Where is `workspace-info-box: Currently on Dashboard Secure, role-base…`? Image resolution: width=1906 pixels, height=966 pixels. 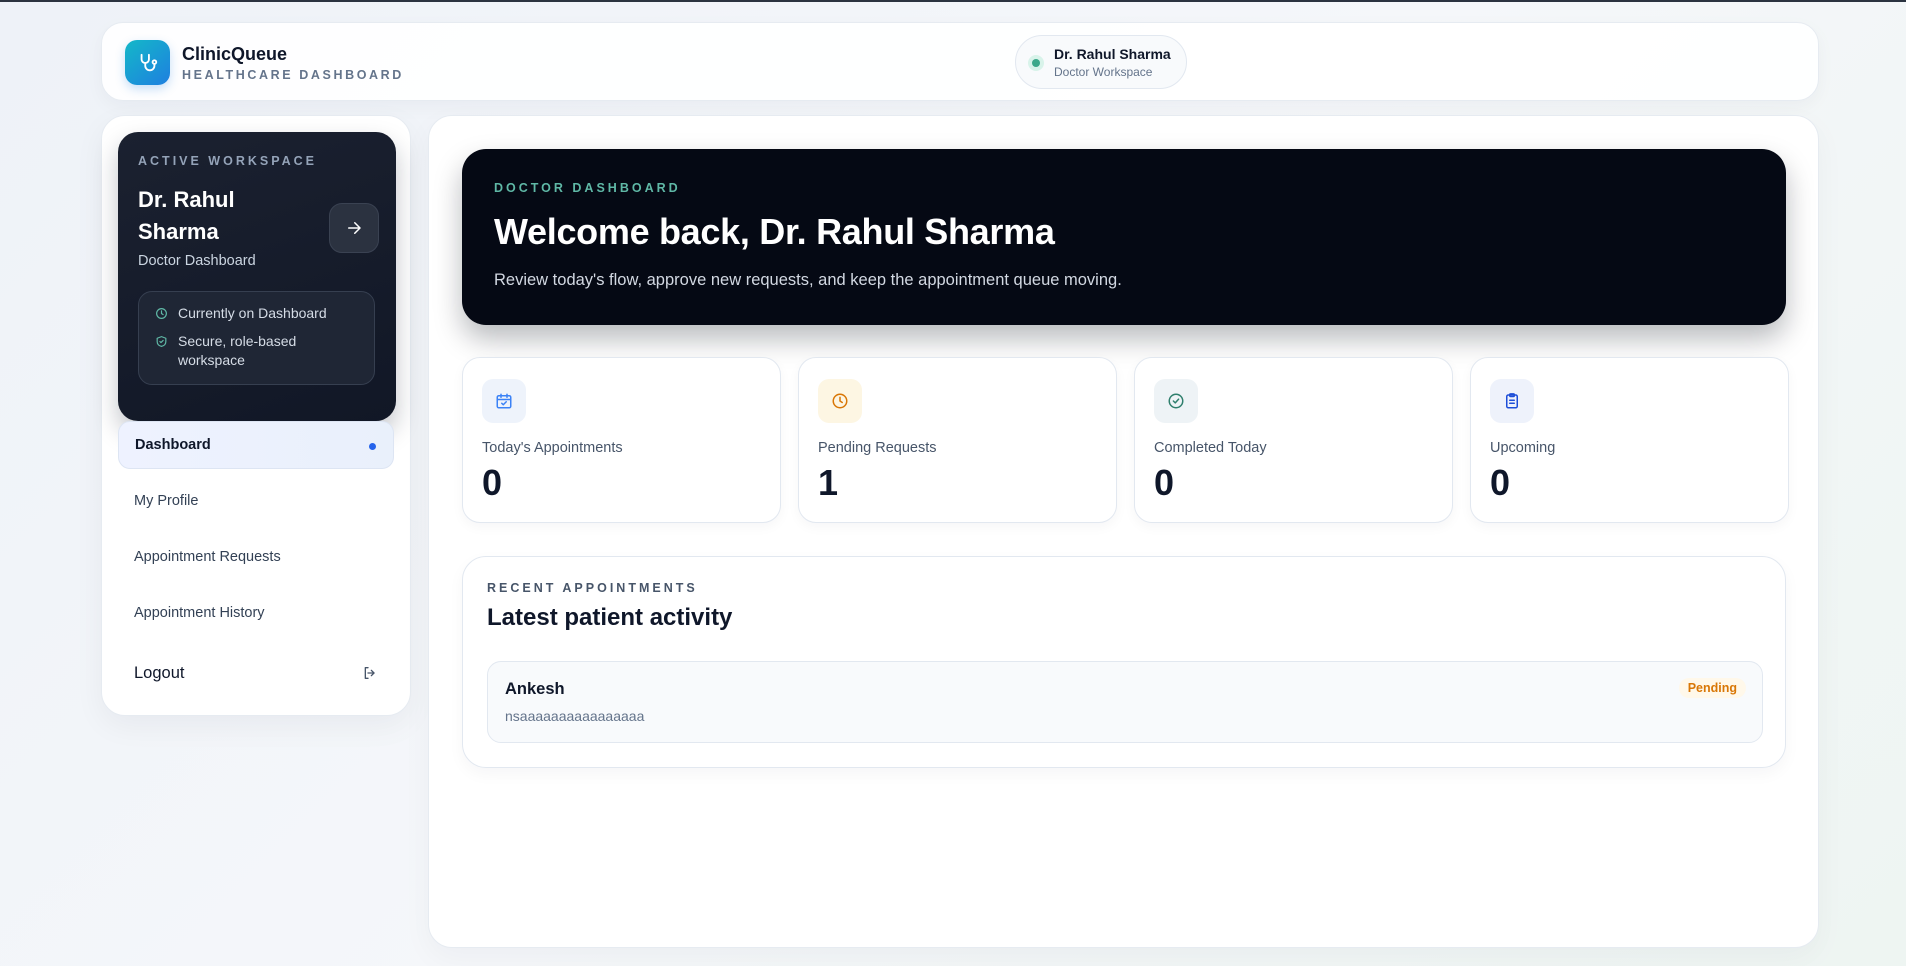
workspace-info-box: Currently on Dashboard Secure, role-base… is located at coordinates (256, 338).